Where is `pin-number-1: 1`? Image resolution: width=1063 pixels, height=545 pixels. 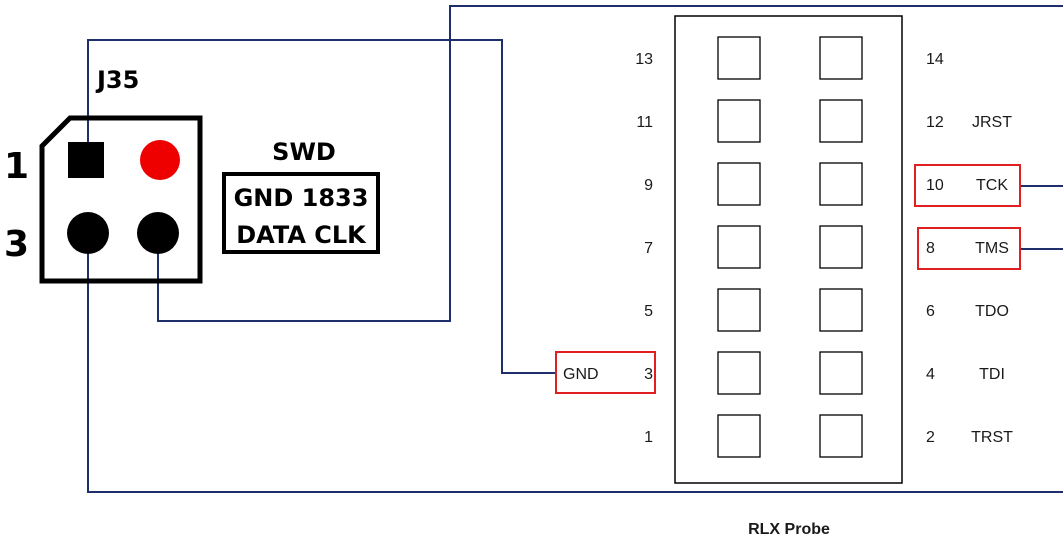
pin-number-1: 1 is located at coordinates (648, 437).